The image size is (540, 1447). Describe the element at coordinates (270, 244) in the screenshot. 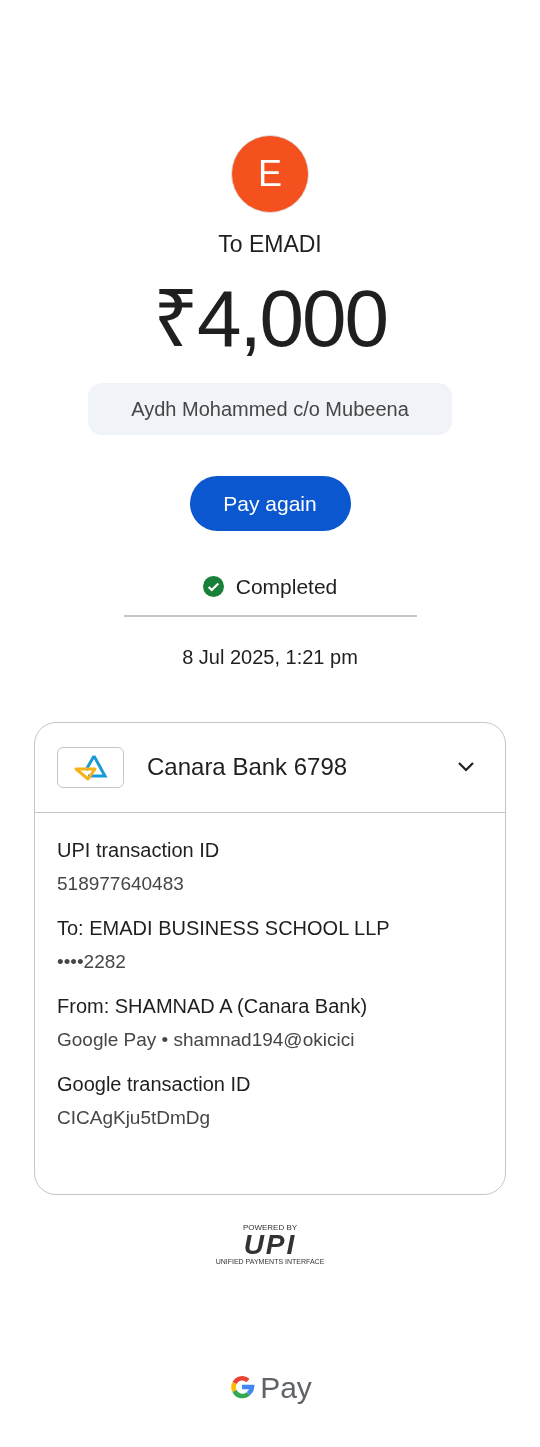

I see `recipient-name: To EMADI` at that location.